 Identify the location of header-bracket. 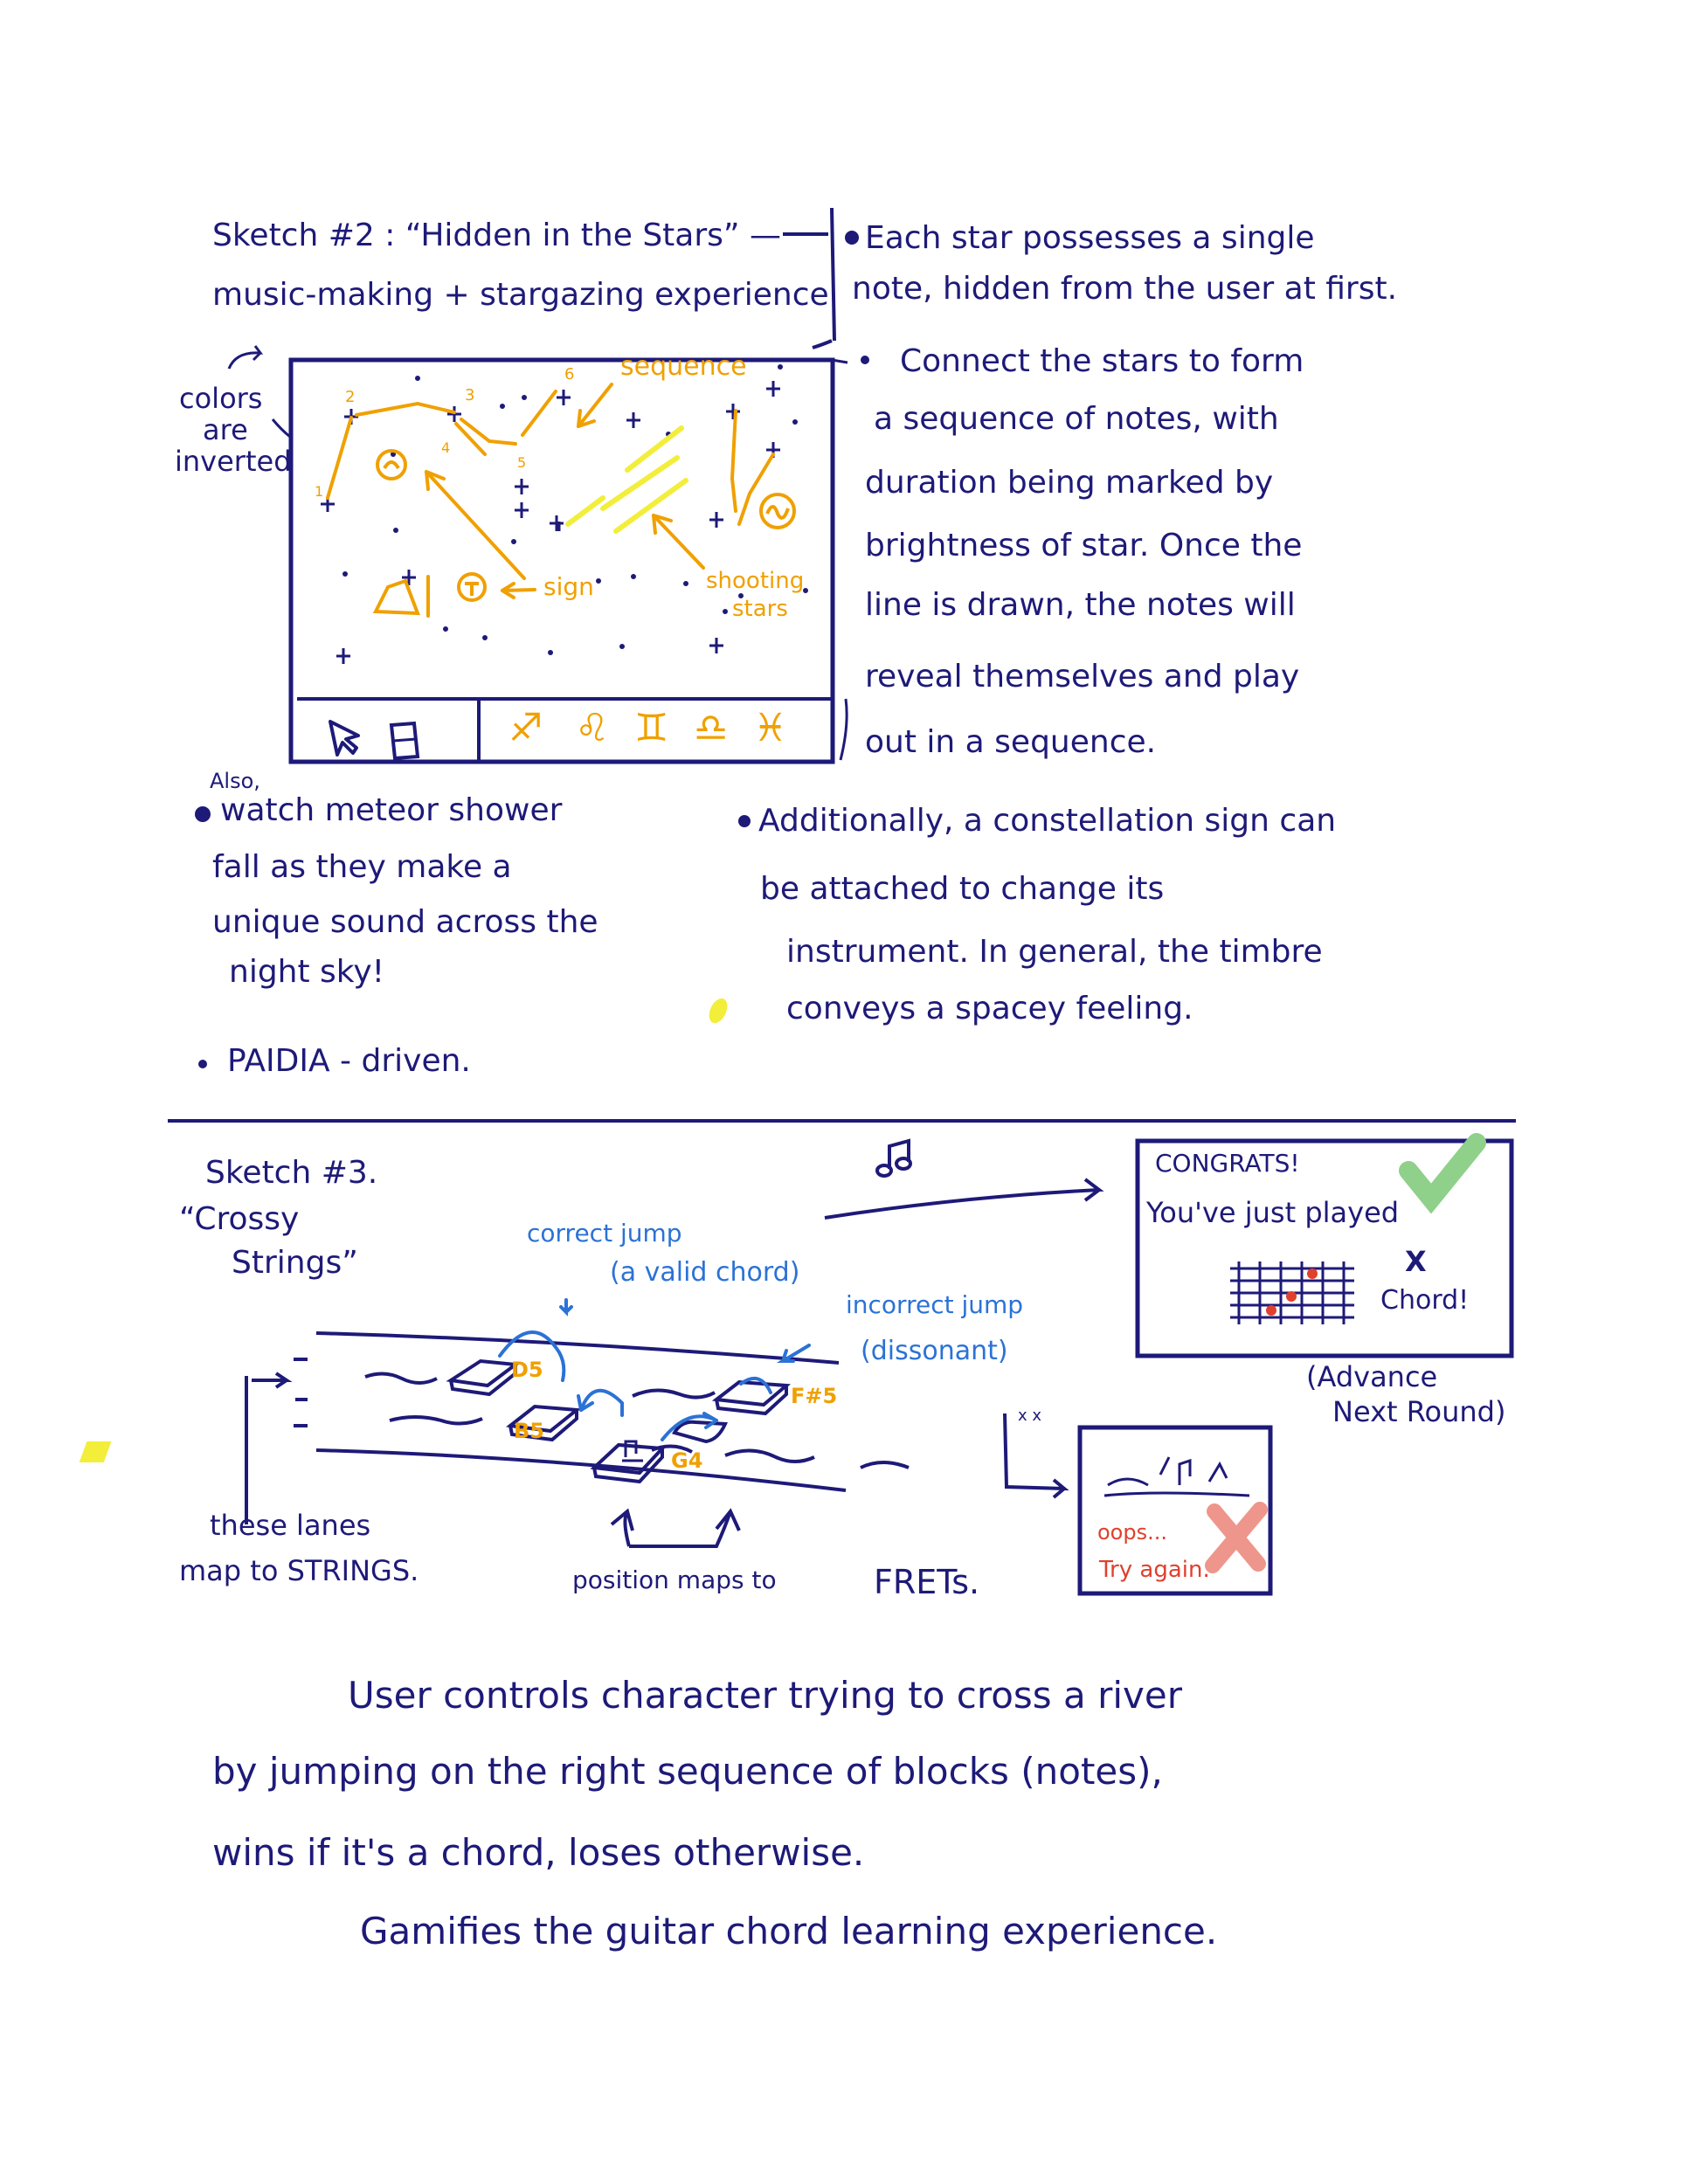
(833, 274).